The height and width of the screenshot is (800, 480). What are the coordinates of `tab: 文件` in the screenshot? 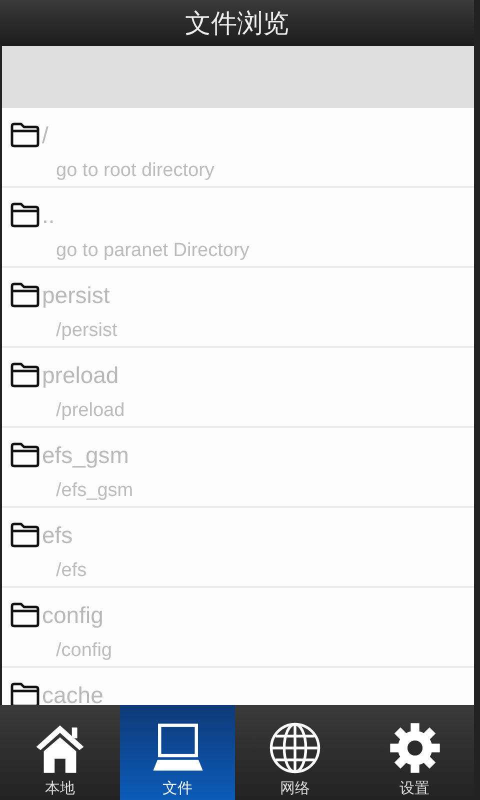 It's located at (177, 752).